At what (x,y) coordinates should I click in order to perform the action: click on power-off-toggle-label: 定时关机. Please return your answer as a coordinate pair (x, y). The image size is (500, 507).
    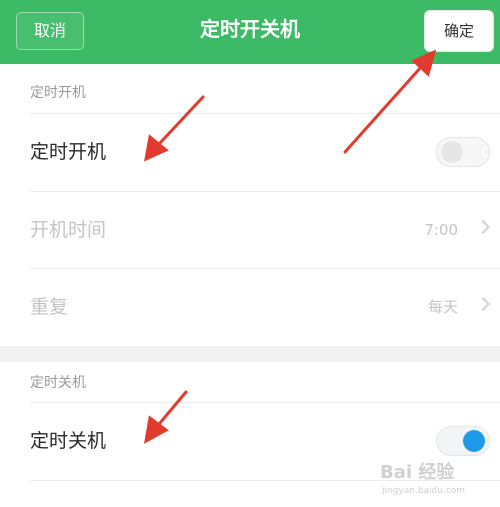
    Looking at the image, I should click on (68, 441).